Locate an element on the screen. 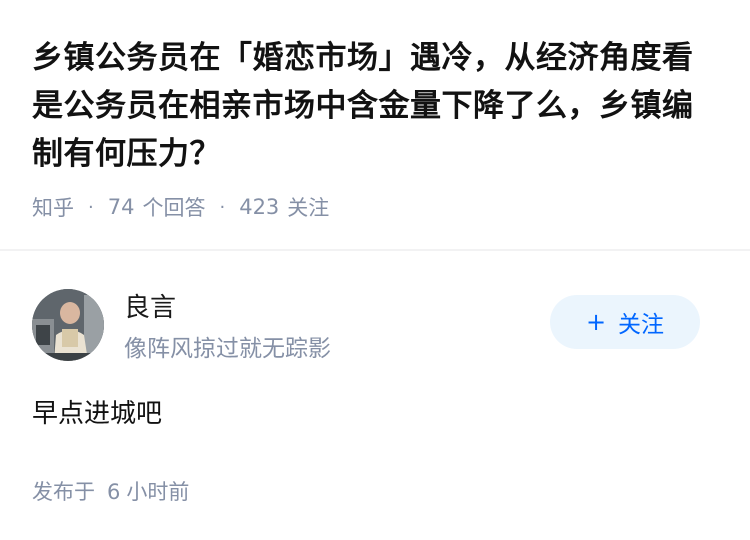  answer-count: 74 is located at coordinates (121, 207).